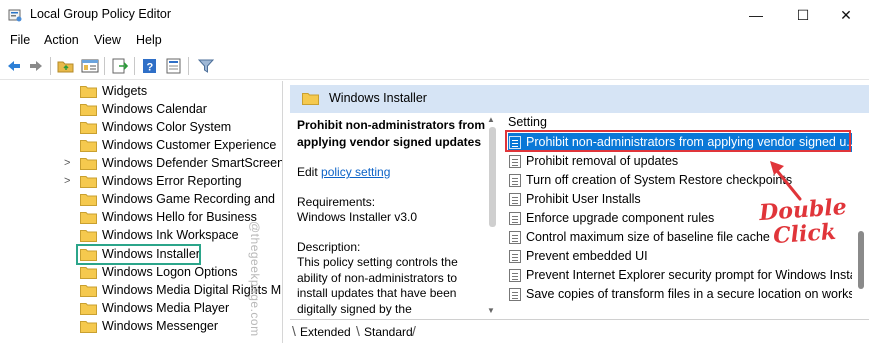 The width and height of the screenshot is (869, 343). What do you see at coordinates (154, 109) in the screenshot?
I see `tree-item-label: Windows Calendar` at bounding box center [154, 109].